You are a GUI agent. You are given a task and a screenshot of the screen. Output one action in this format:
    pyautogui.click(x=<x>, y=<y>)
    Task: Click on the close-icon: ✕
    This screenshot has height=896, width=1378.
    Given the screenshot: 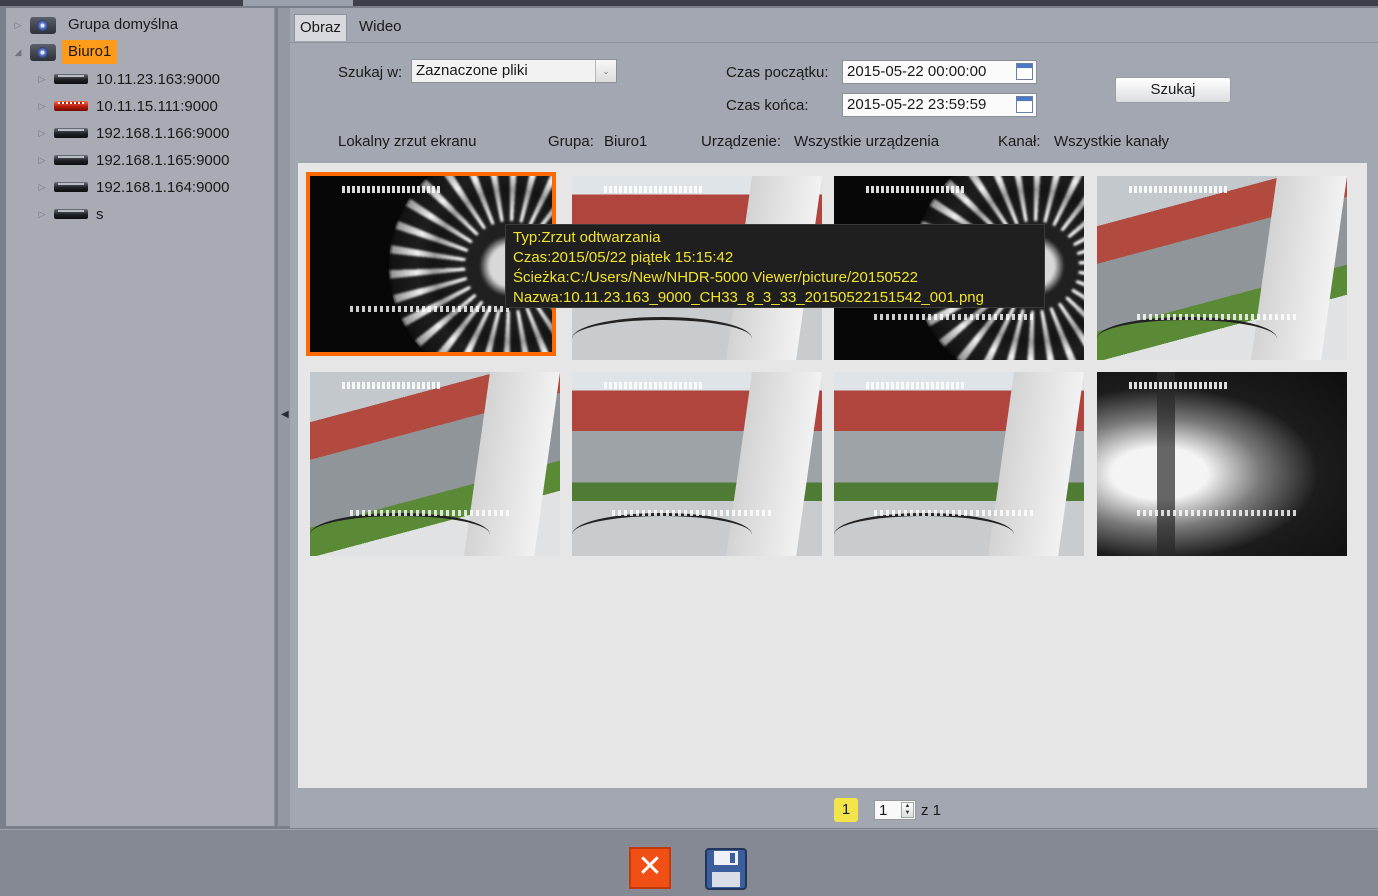 What is the action you would take?
    pyautogui.click(x=650, y=866)
    